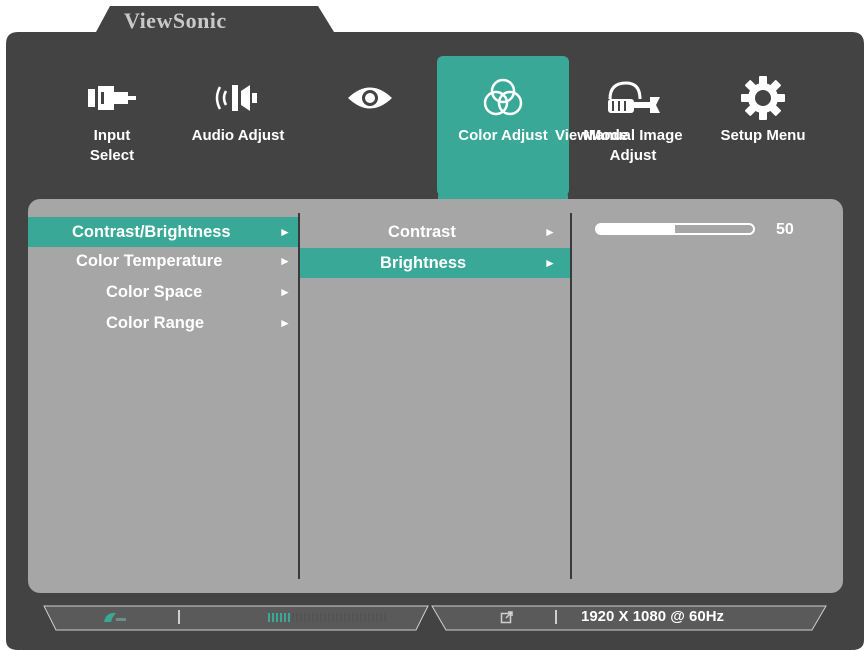 The image size is (868, 650). I want to click on menu-item-color-range: Color Range ►, so click(163, 323).